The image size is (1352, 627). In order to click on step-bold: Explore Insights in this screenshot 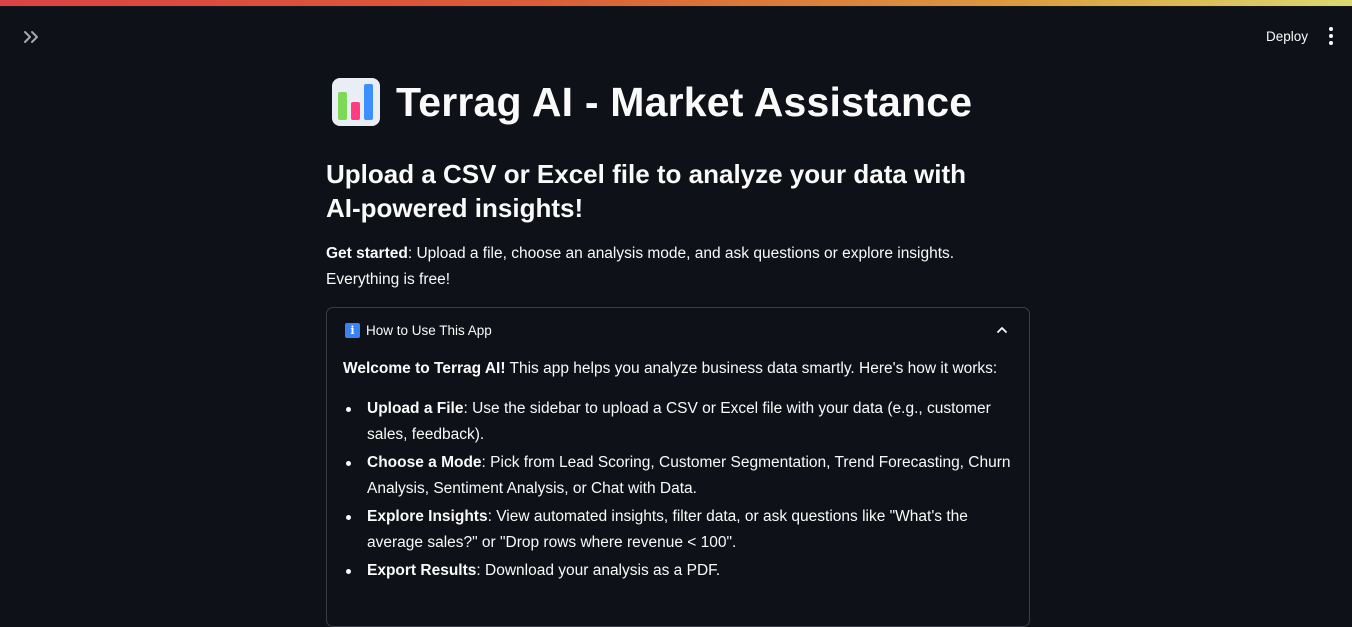, I will do `click(427, 516)`.